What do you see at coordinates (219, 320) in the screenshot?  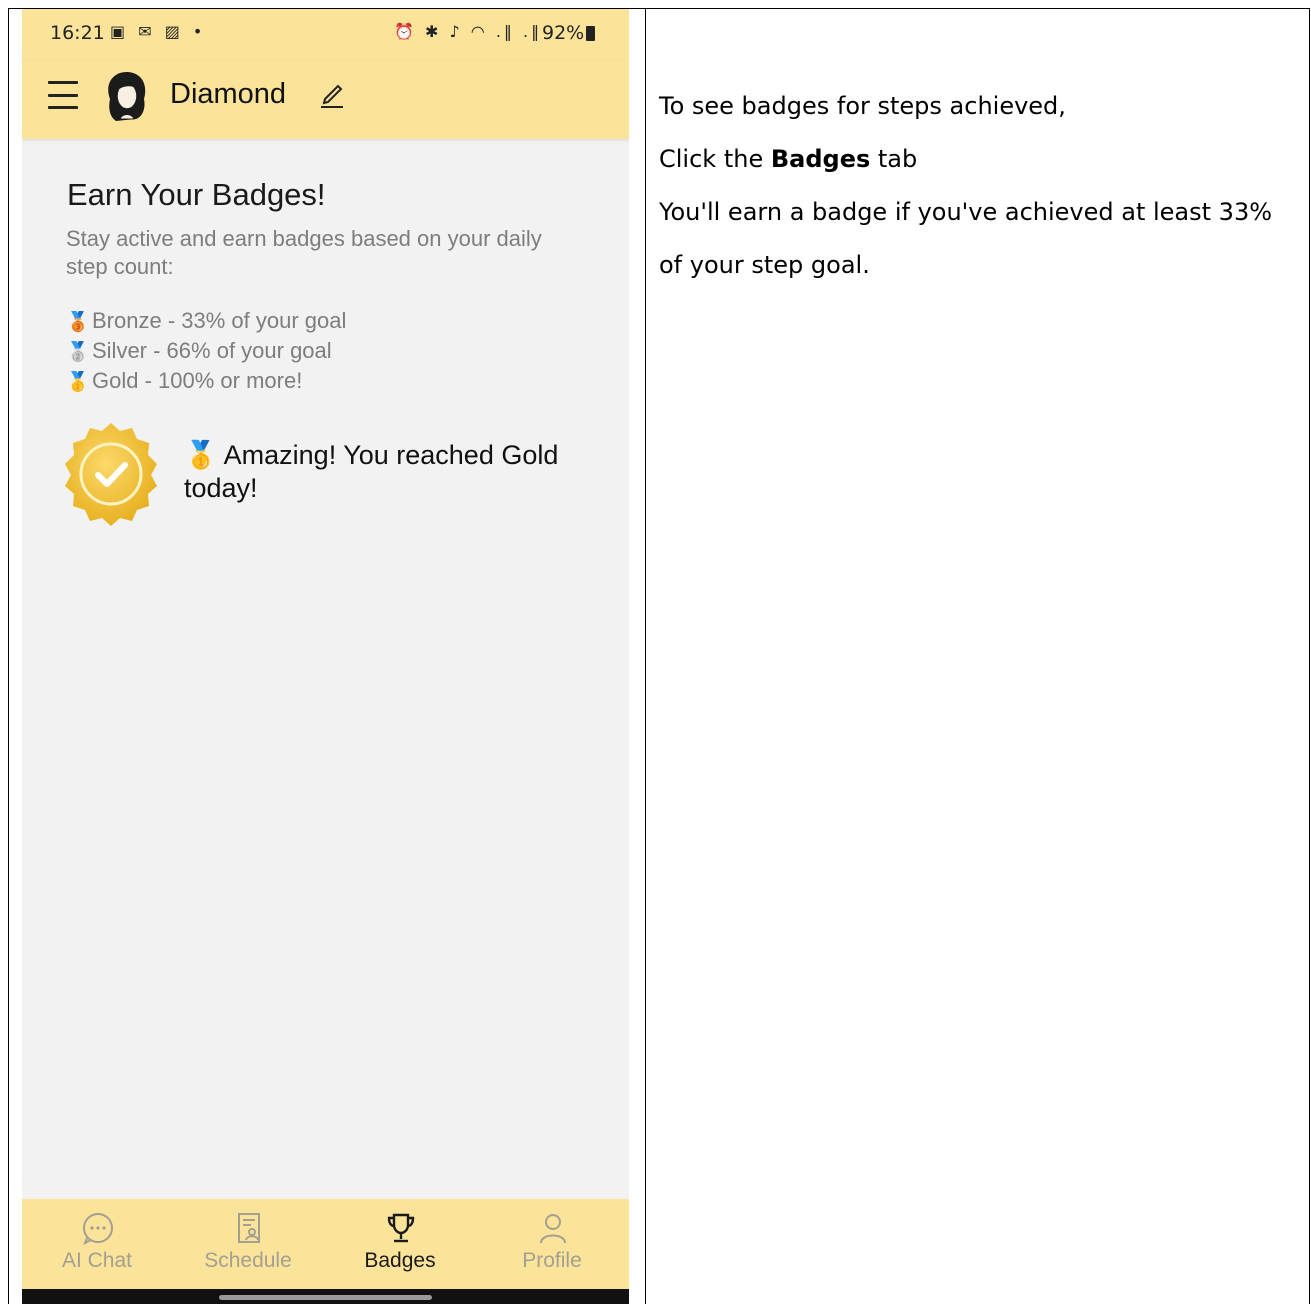 I see `tier-label: Bronze - 33% of your goal` at bounding box center [219, 320].